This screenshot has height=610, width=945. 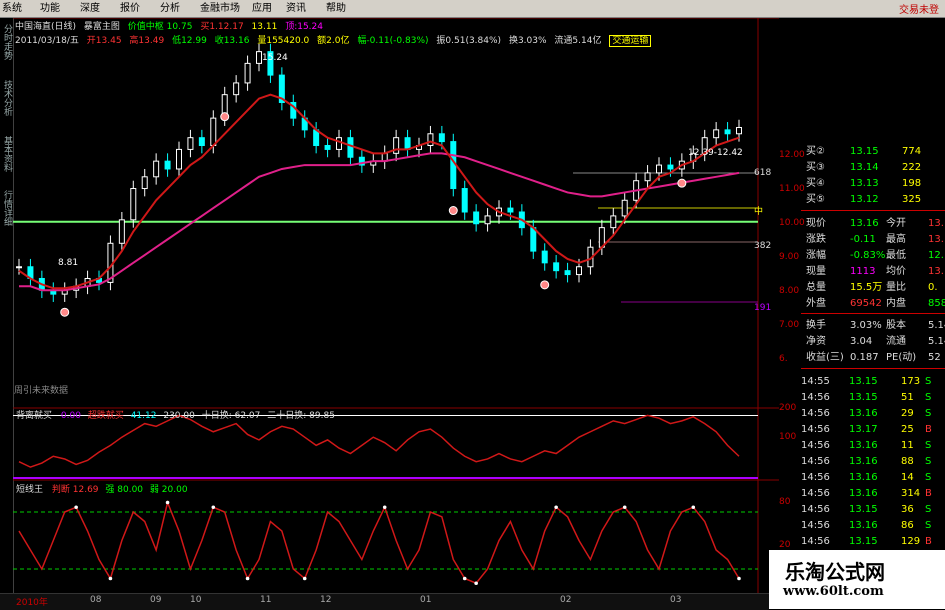 I want to click on range-label: 12.39-12.42, so click(x=715, y=153).